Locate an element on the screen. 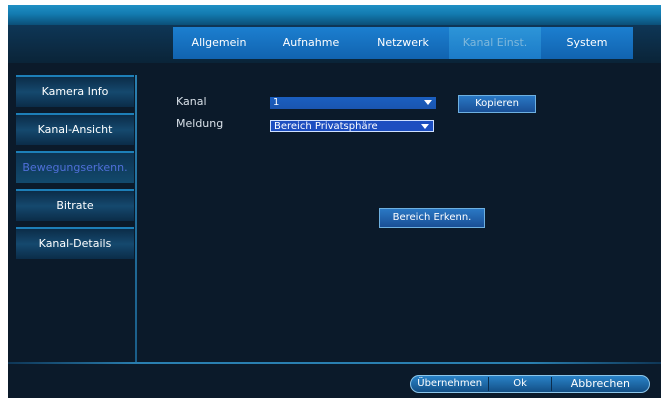  meldung-label: Meldung is located at coordinates (200, 123).